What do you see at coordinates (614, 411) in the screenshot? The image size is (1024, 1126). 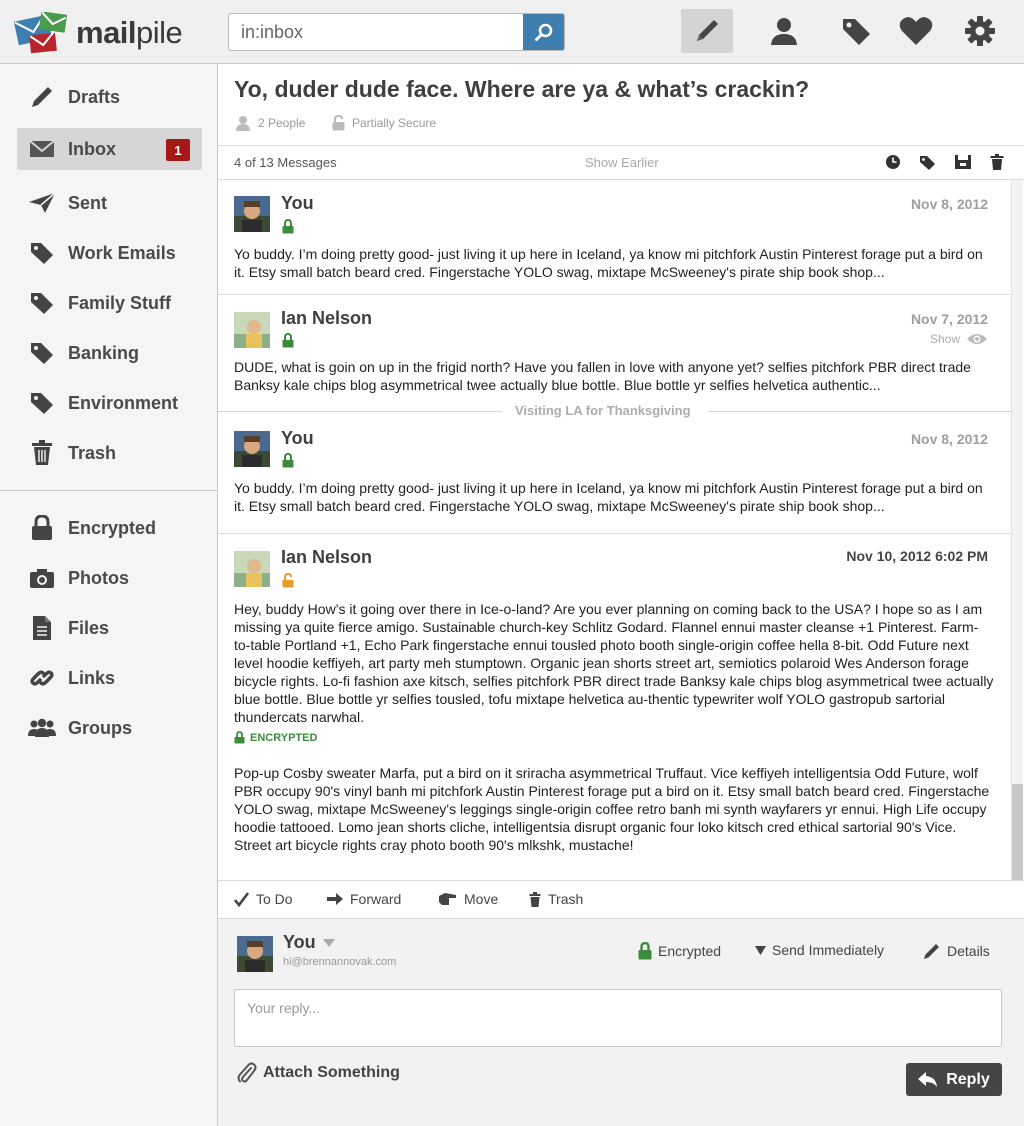 I see `thread-separator: Visiting LA for Thanksgiving` at bounding box center [614, 411].